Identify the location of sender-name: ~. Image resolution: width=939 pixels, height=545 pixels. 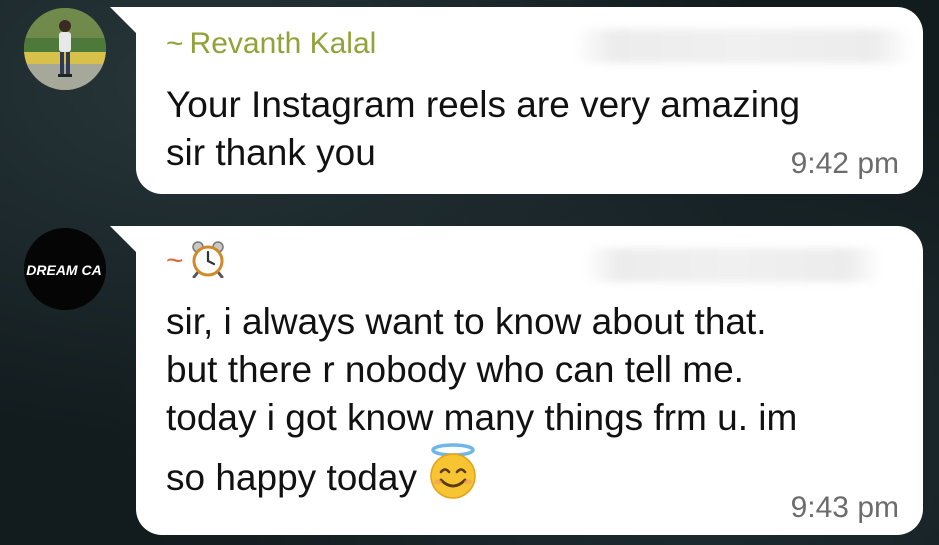
(196, 264).